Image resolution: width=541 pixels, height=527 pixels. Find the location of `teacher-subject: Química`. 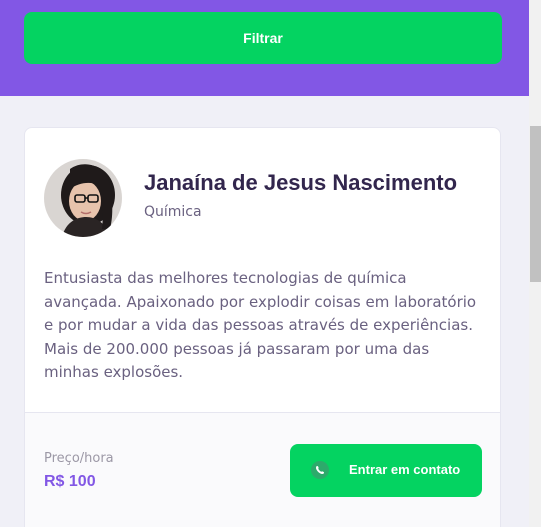

teacher-subject: Química is located at coordinates (173, 212).